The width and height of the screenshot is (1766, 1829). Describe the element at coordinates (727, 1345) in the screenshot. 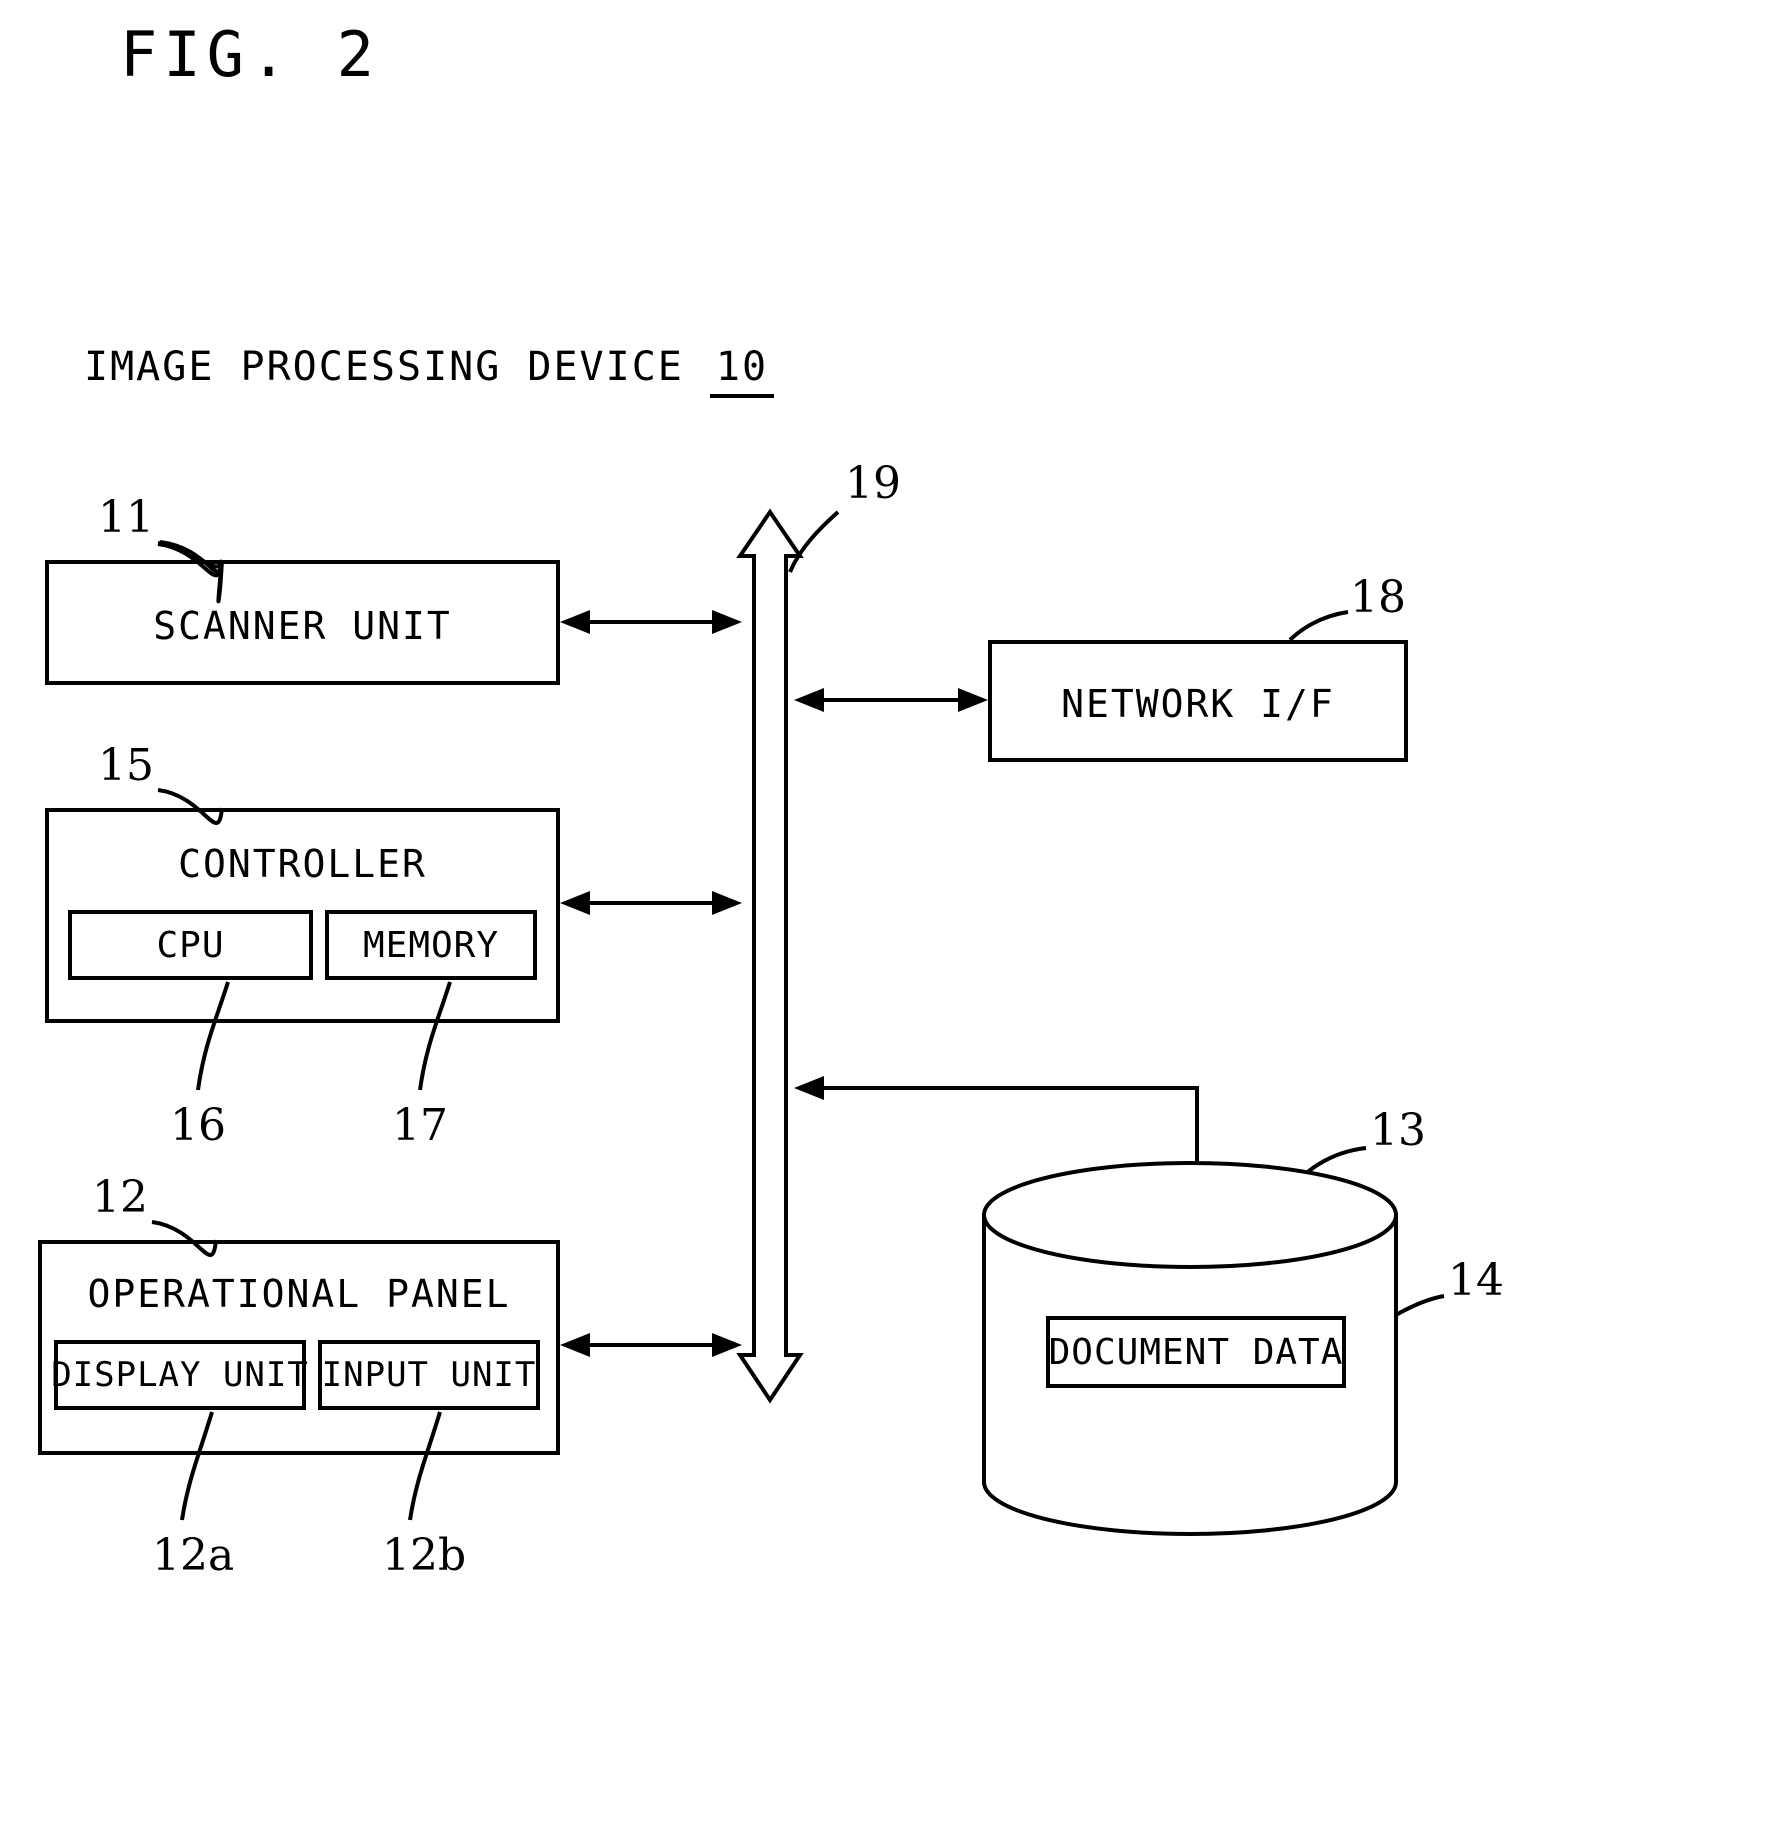

I see `arrowhead-panel-right` at that location.